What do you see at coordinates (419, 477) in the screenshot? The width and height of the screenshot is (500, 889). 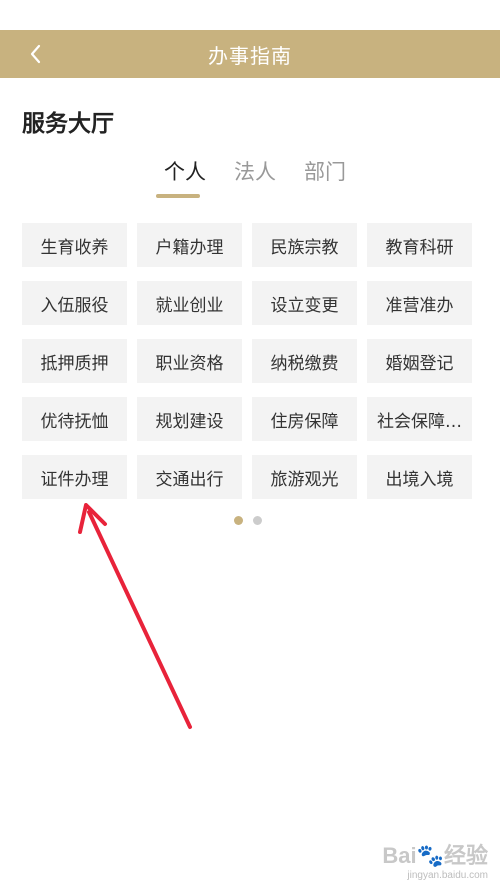 I see `category-button: 出境入境` at bounding box center [419, 477].